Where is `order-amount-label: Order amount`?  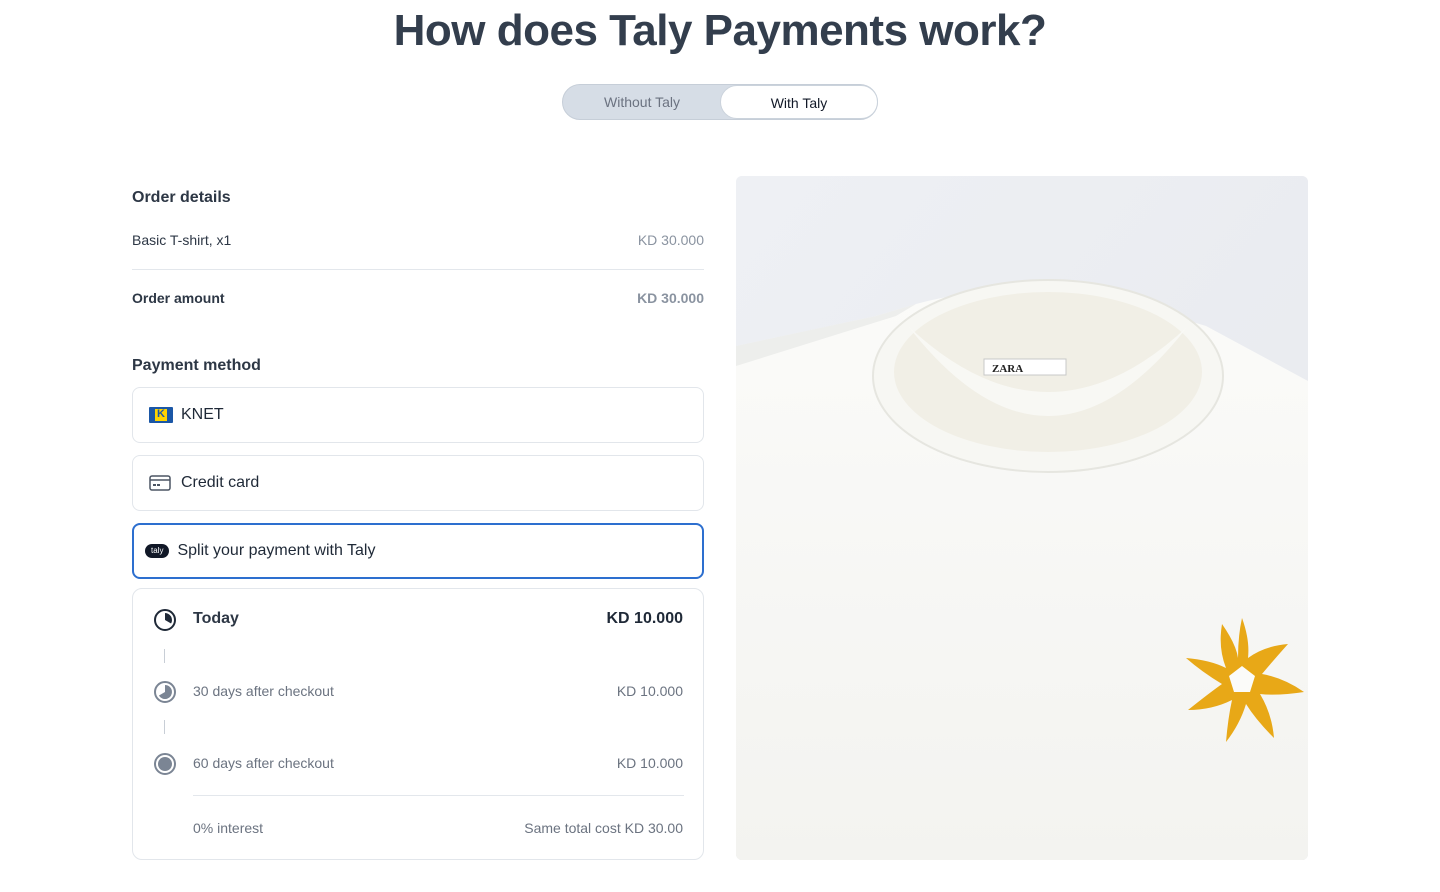
order-amount-label: Order amount is located at coordinates (178, 298).